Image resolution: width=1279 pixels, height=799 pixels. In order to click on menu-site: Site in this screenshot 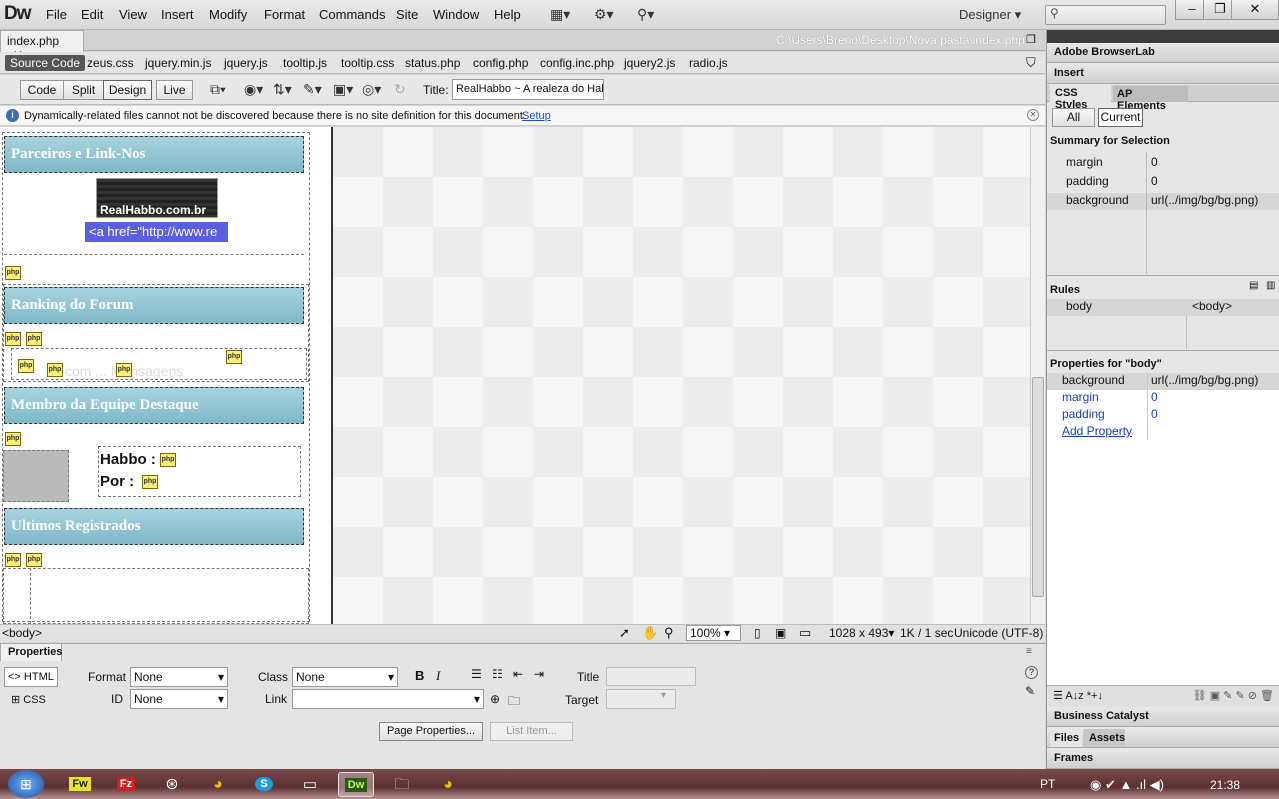, I will do `click(407, 14)`.